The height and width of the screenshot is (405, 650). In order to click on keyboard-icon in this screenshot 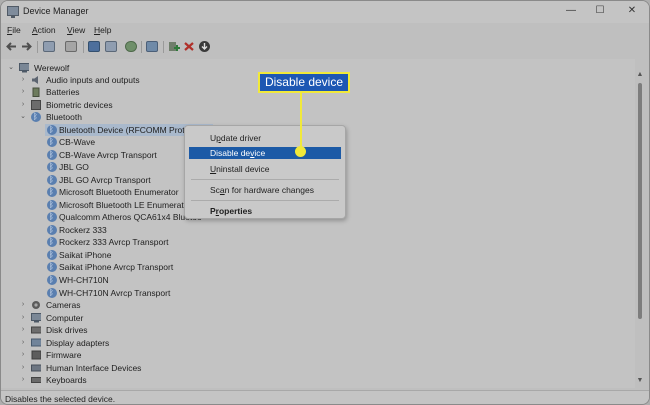, I will do `click(36, 380)`.